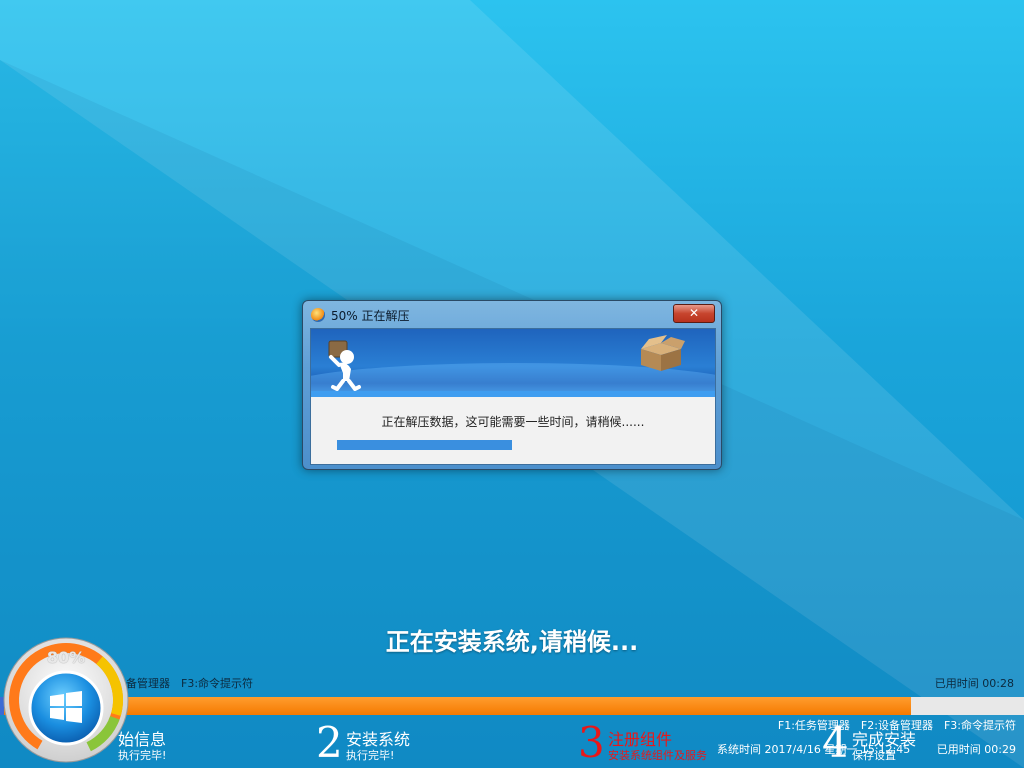  I want to click on step-2-number: 2, so click(329, 742).